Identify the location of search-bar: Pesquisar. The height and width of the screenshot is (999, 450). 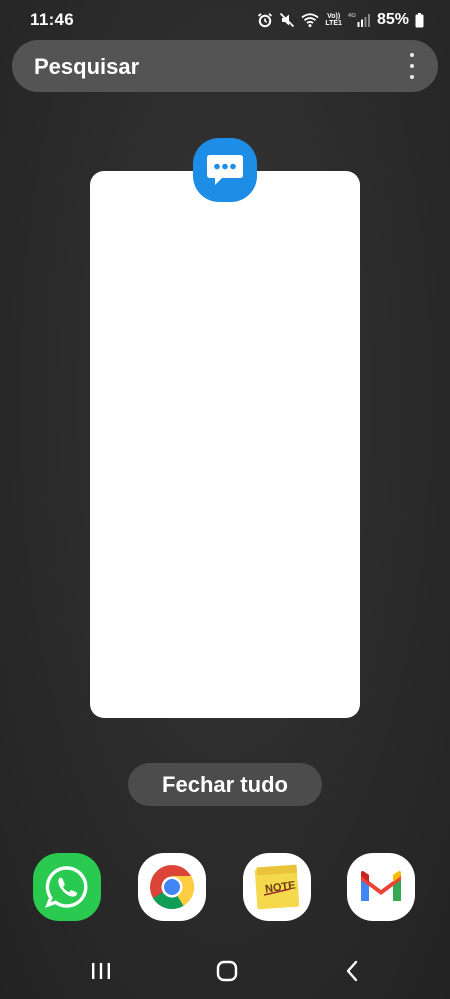
(225, 66).